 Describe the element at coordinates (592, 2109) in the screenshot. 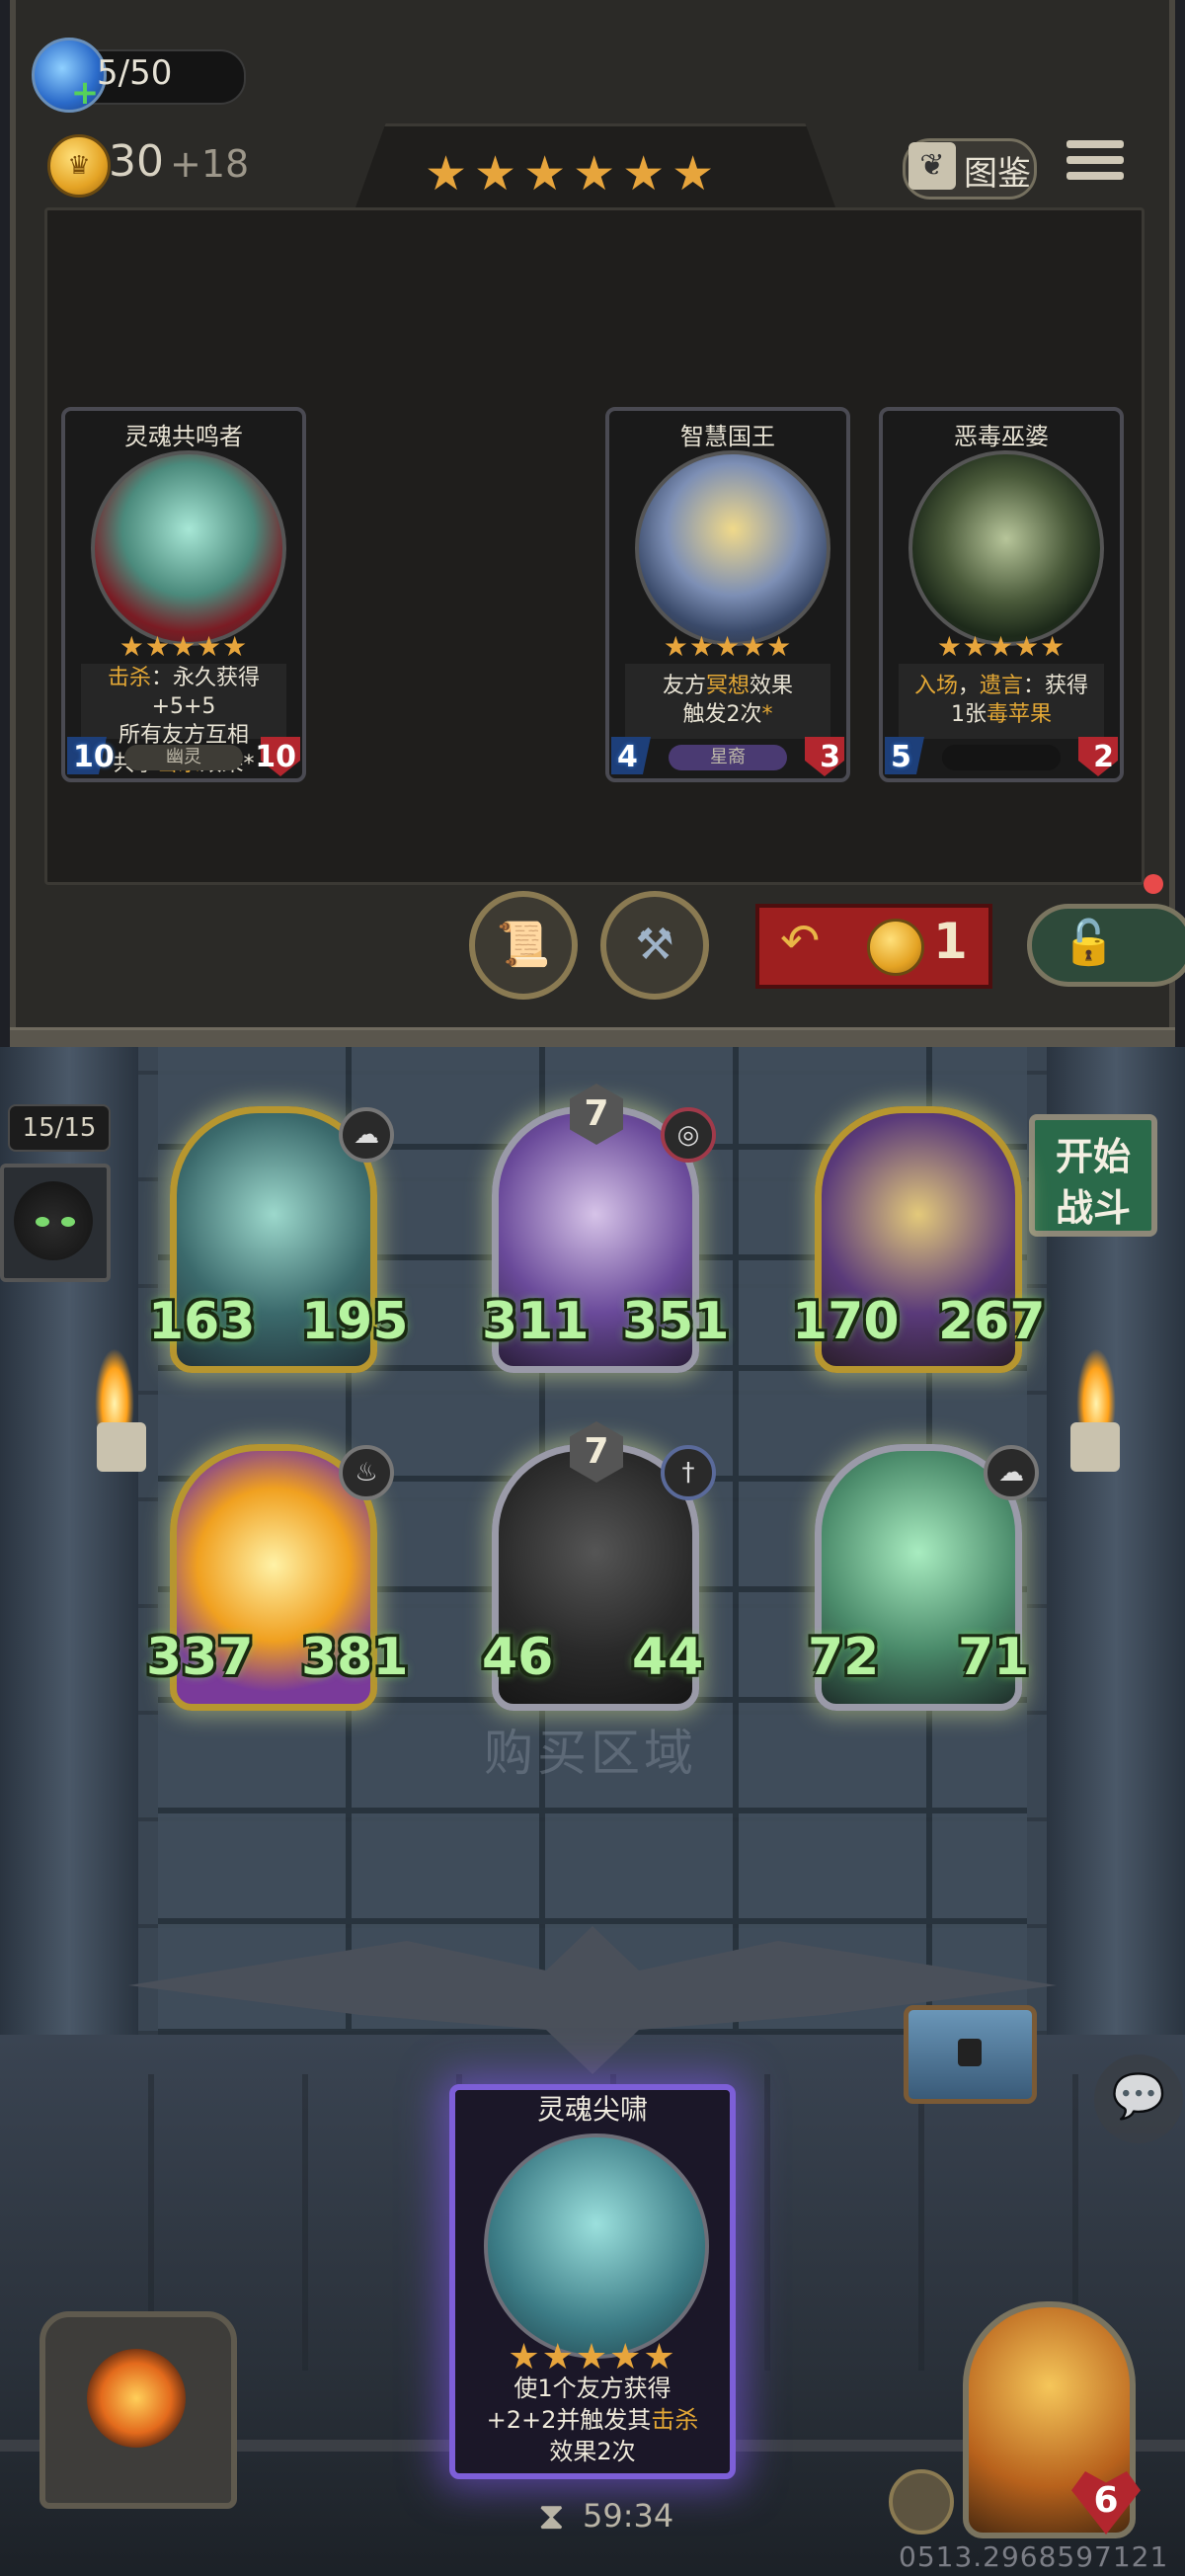

I see `hand-card-name: 灵魂尖啸` at that location.